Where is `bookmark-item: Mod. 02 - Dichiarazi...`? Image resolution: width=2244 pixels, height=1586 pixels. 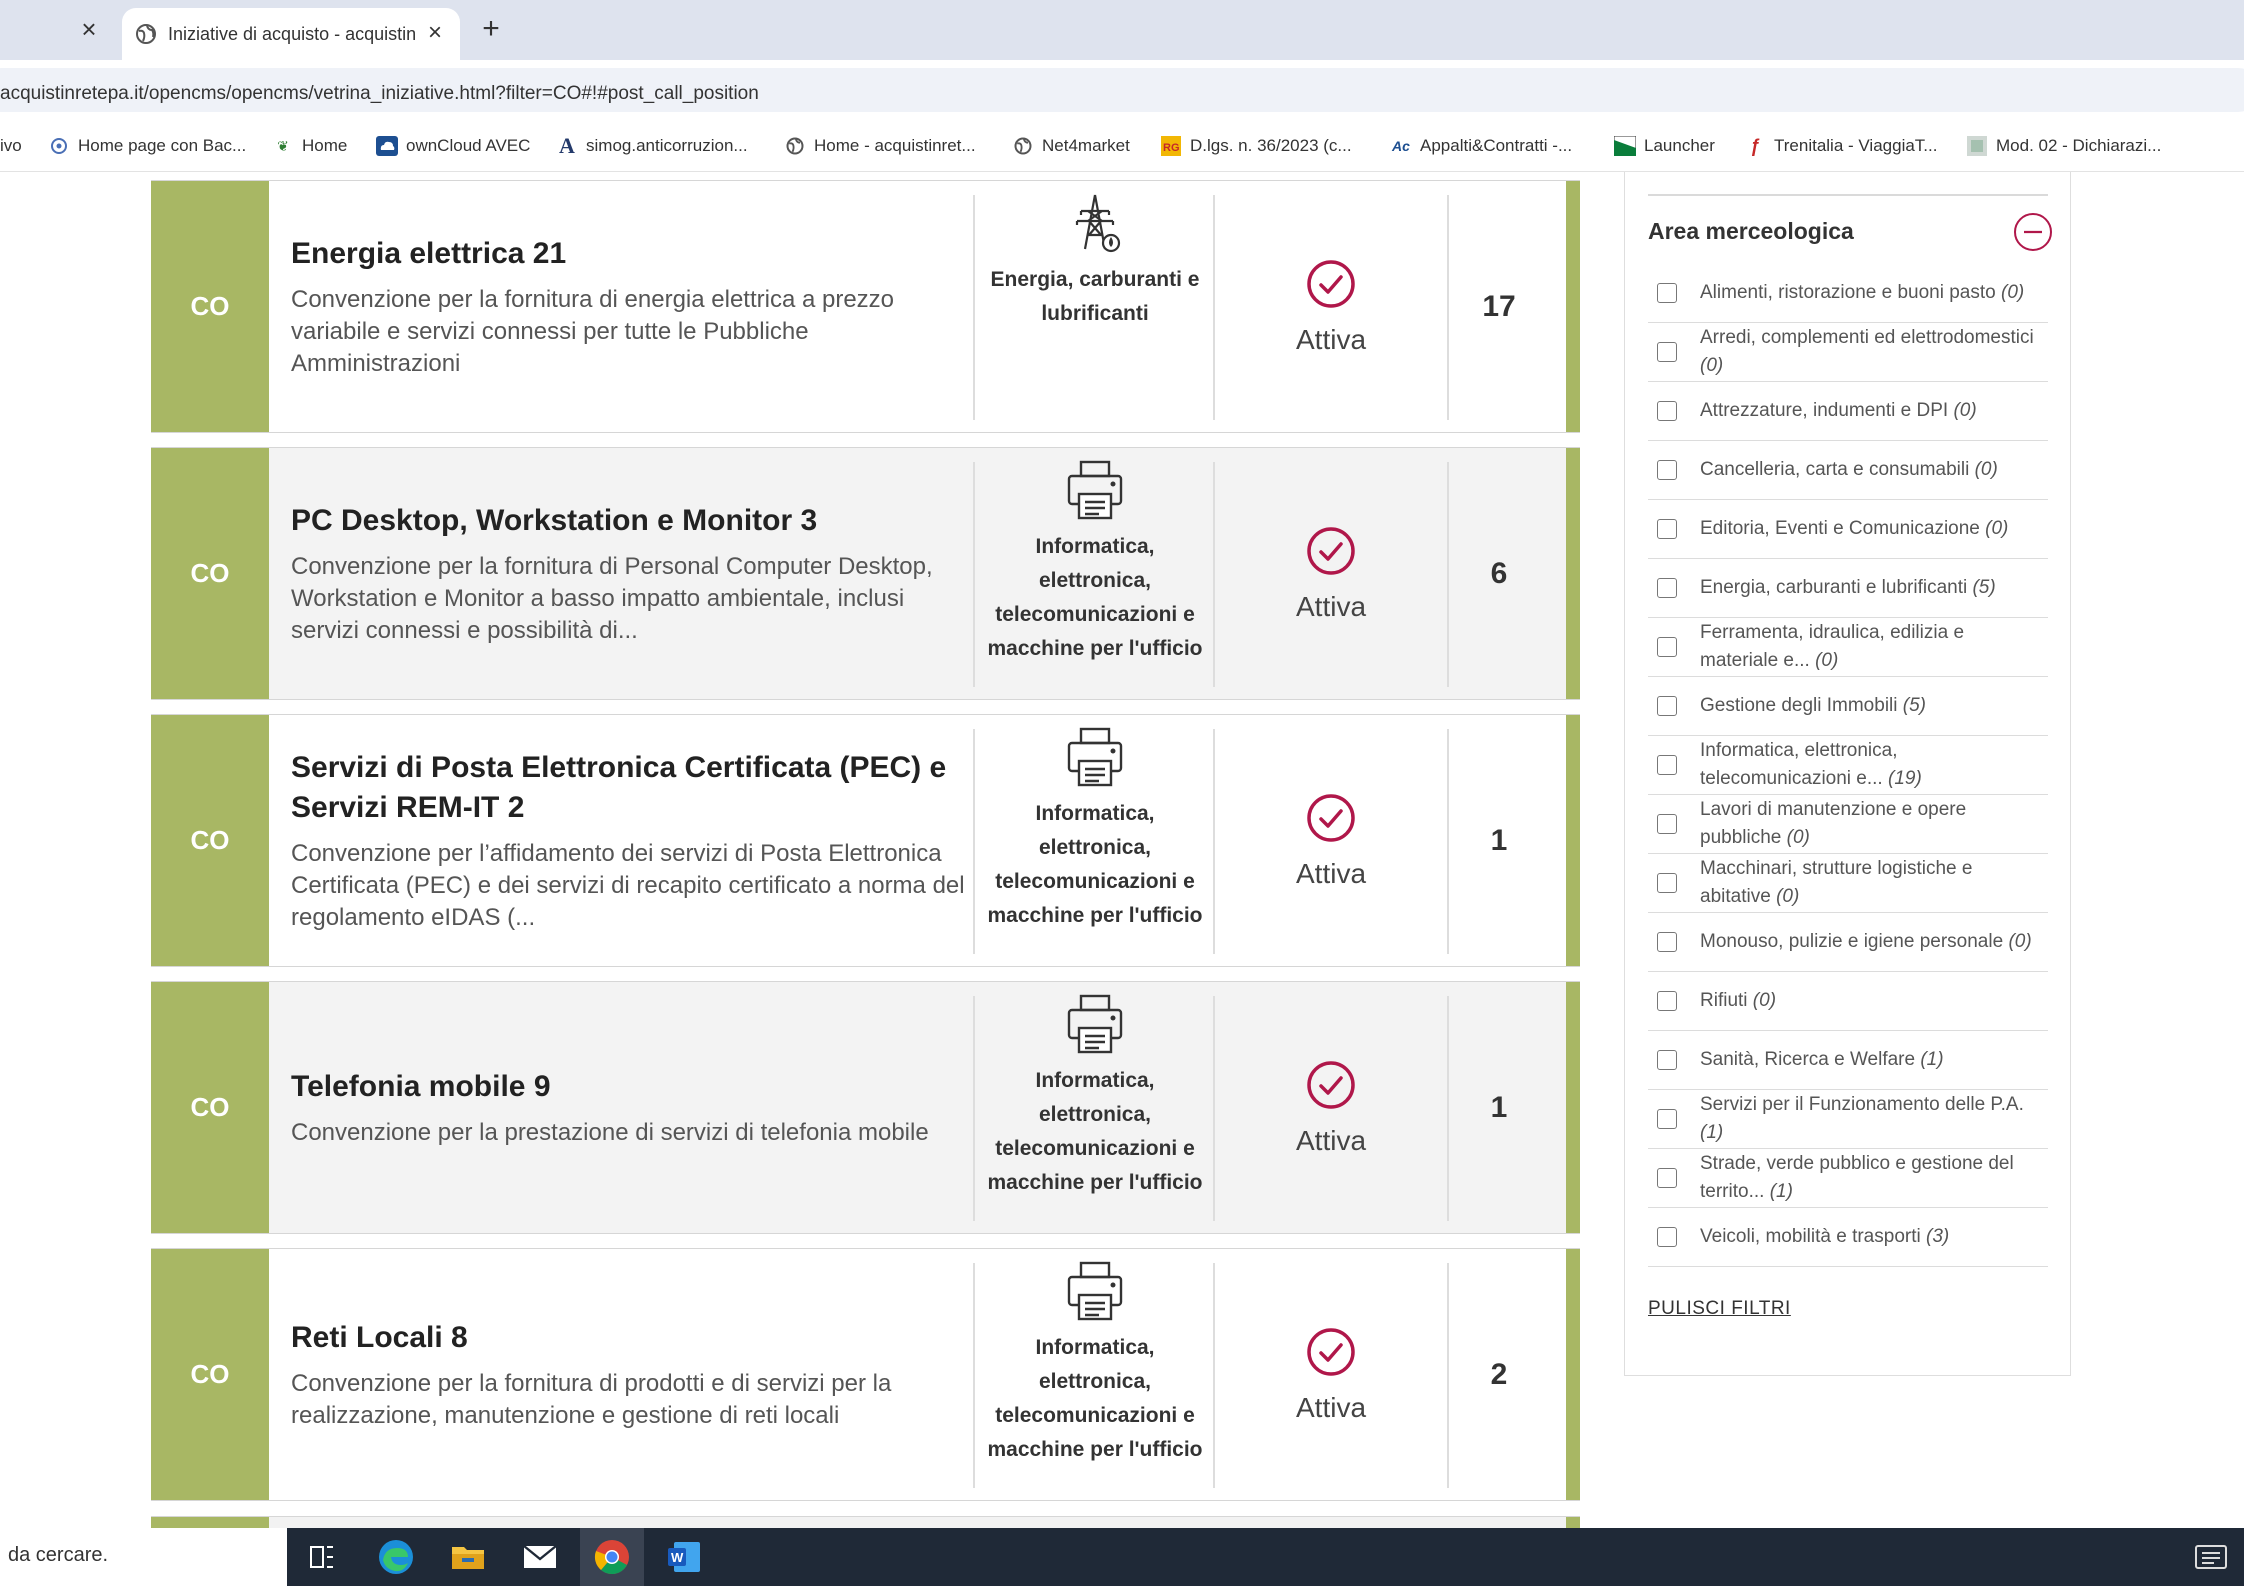 bookmark-item: Mod. 02 - Dichiarazi... is located at coordinates (2063, 146).